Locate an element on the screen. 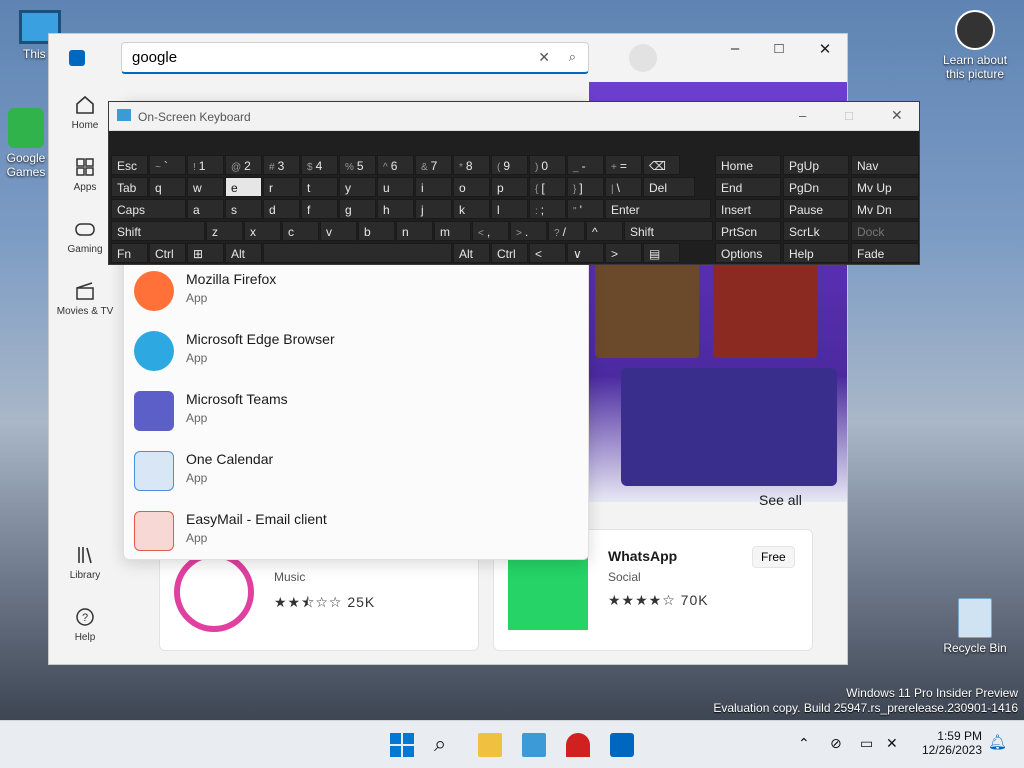 This screenshot has width=1024, height=768. osk-key: v is located at coordinates (338, 231).